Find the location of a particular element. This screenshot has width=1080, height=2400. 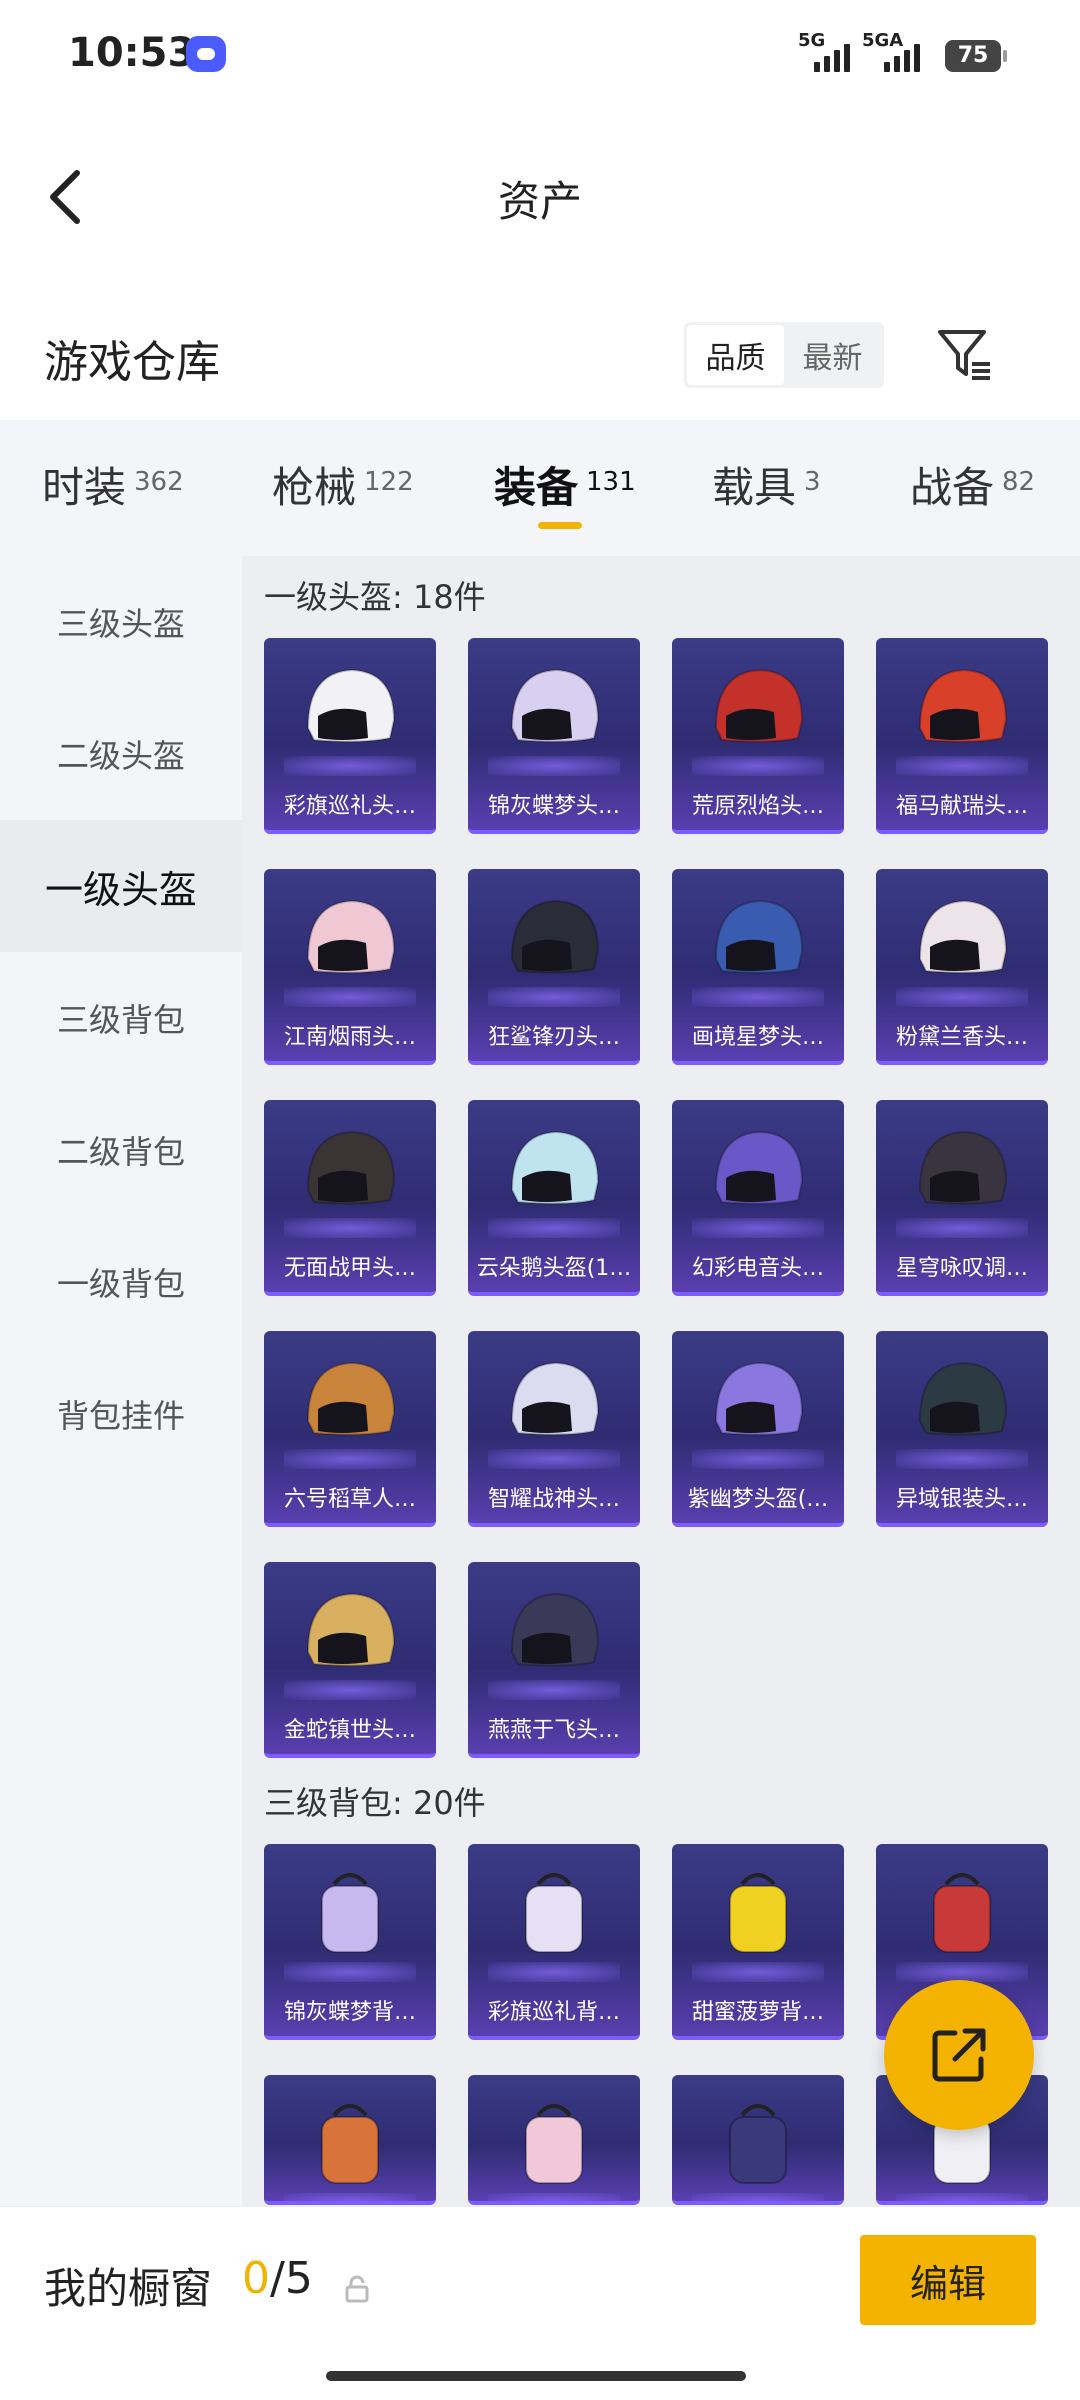

bottom-bar: 我的橱窗 0/5 编辑 is located at coordinates (540, 2303).